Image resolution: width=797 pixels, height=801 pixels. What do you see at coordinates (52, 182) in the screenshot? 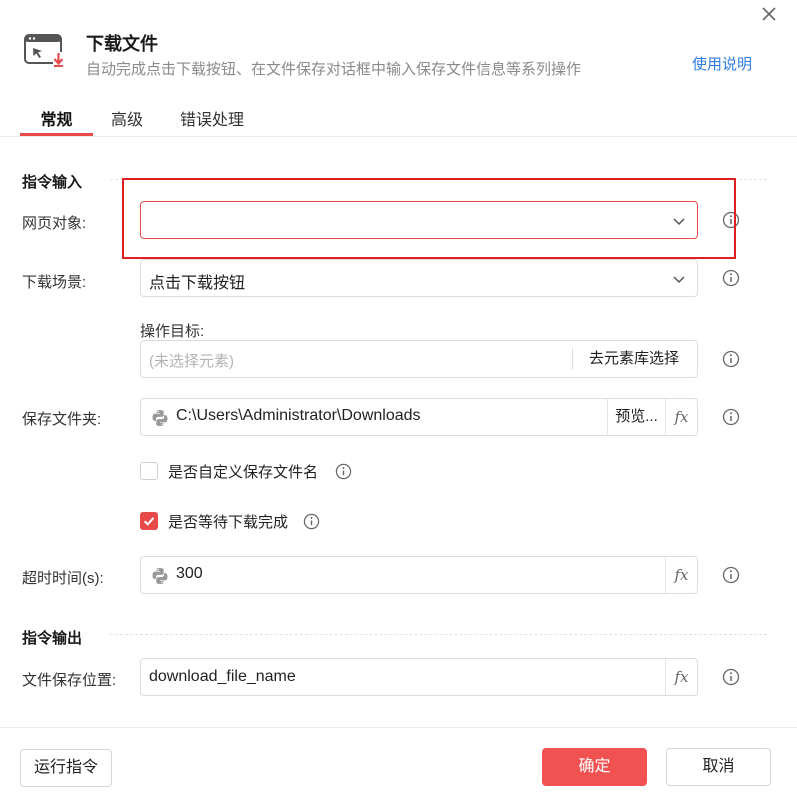
I see `section-title-input: 指令输入` at bounding box center [52, 182].